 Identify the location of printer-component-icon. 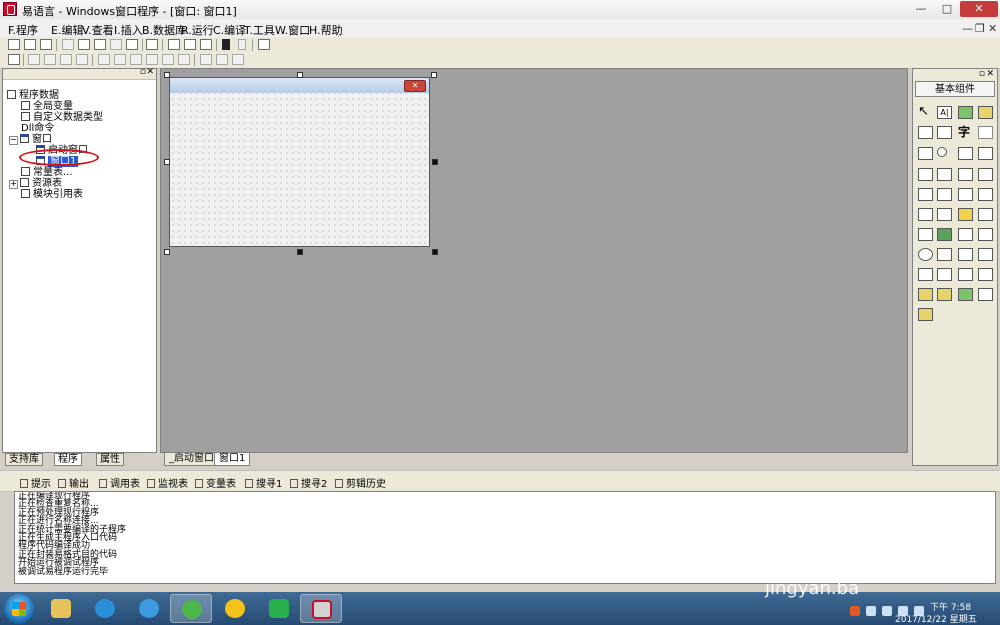
(944, 254).